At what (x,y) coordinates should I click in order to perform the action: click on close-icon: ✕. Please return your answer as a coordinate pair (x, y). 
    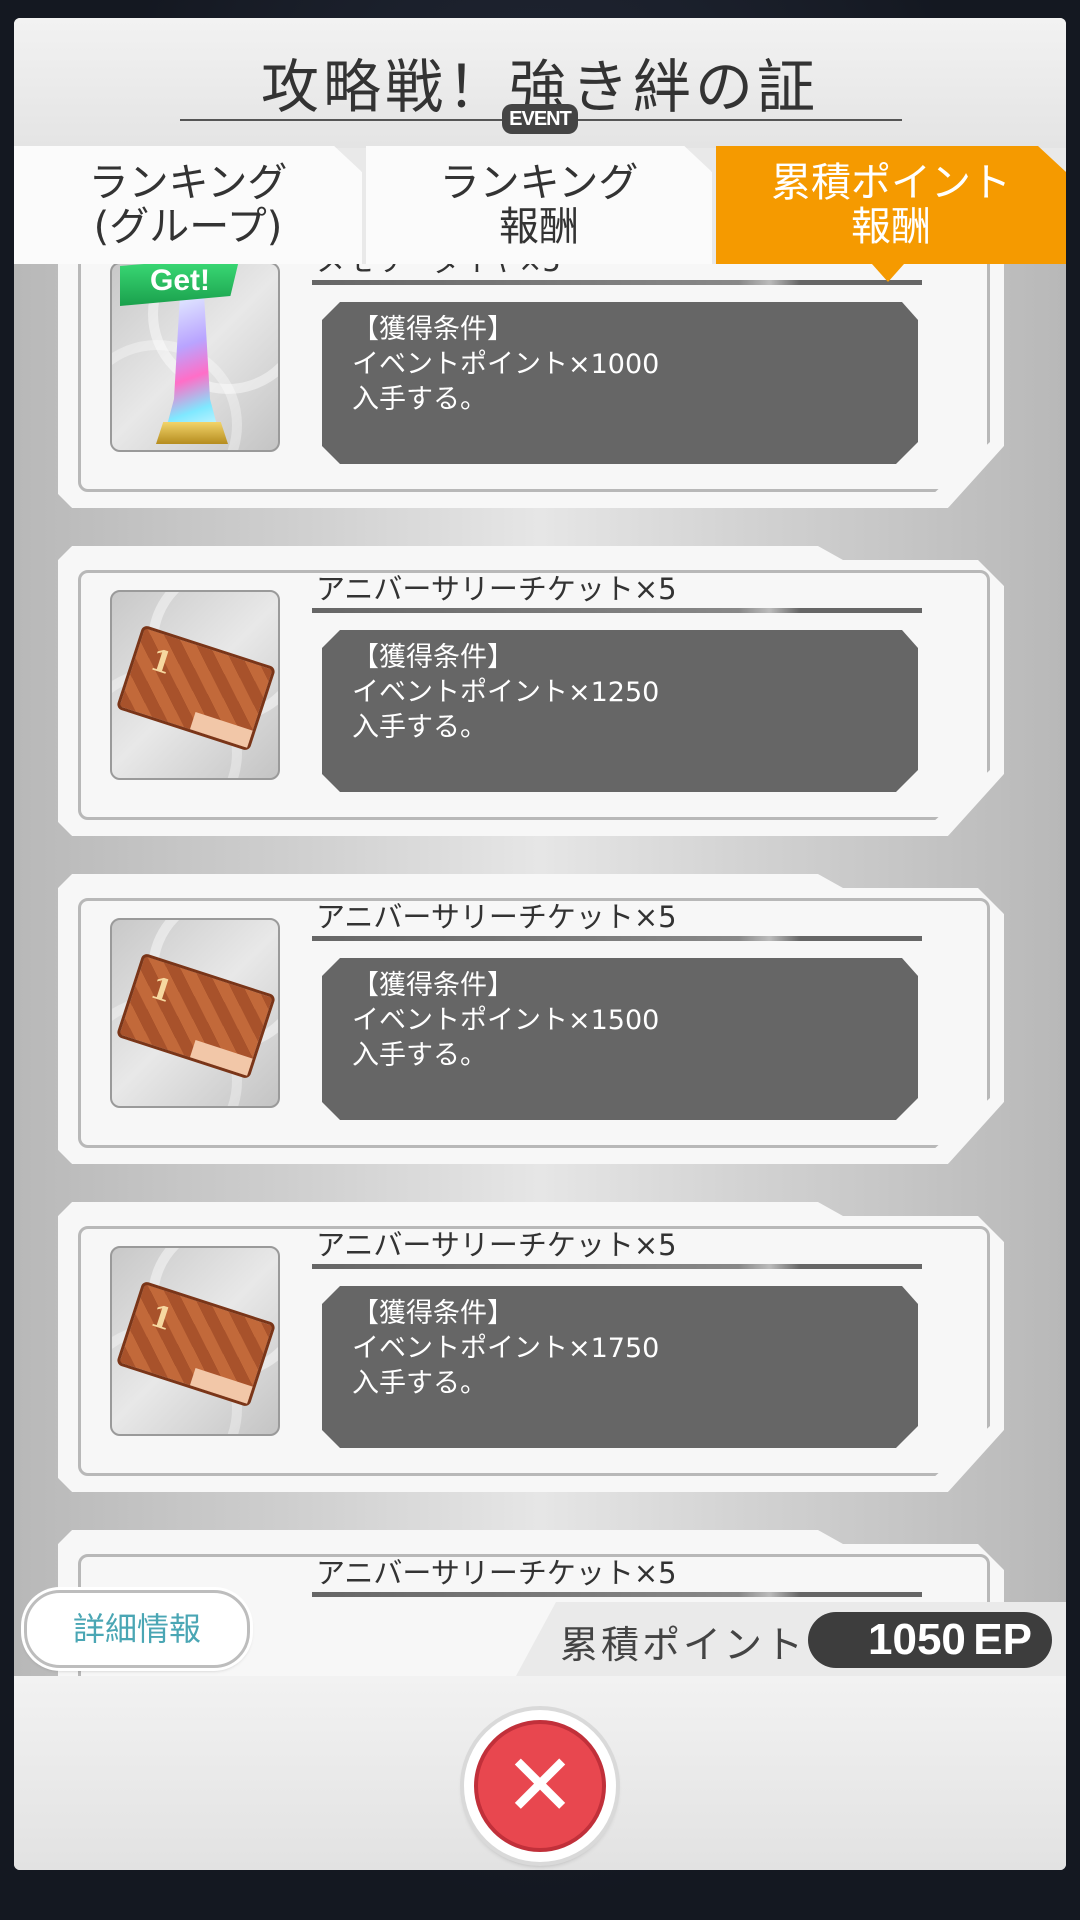
    Looking at the image, I should click on (540, 1786).